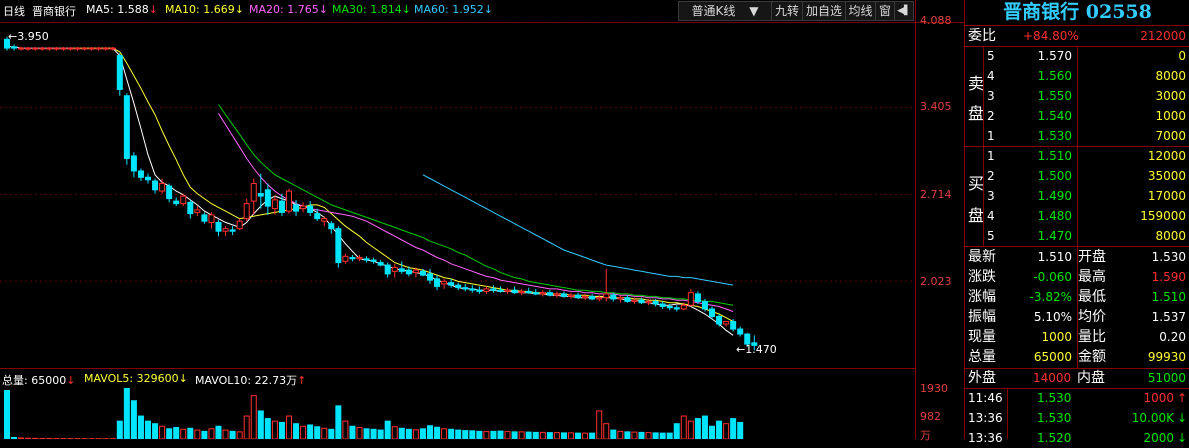  What do you see at coordinates (1167, 176) in the screenshot?
I see `bid-volume: 35000` at bounding box center [1167, 176].